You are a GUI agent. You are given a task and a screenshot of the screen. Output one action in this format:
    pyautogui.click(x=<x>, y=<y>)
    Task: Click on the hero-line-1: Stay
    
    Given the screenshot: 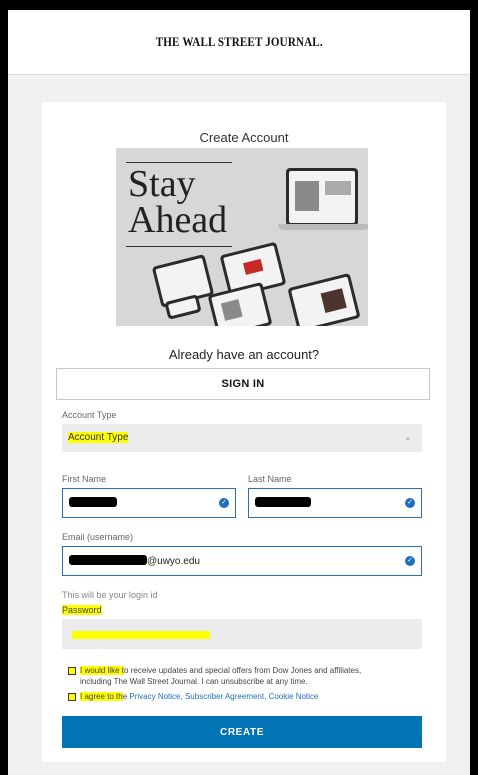 What is the action you would take?
    pyautogui.click(x=162, y=184)
    